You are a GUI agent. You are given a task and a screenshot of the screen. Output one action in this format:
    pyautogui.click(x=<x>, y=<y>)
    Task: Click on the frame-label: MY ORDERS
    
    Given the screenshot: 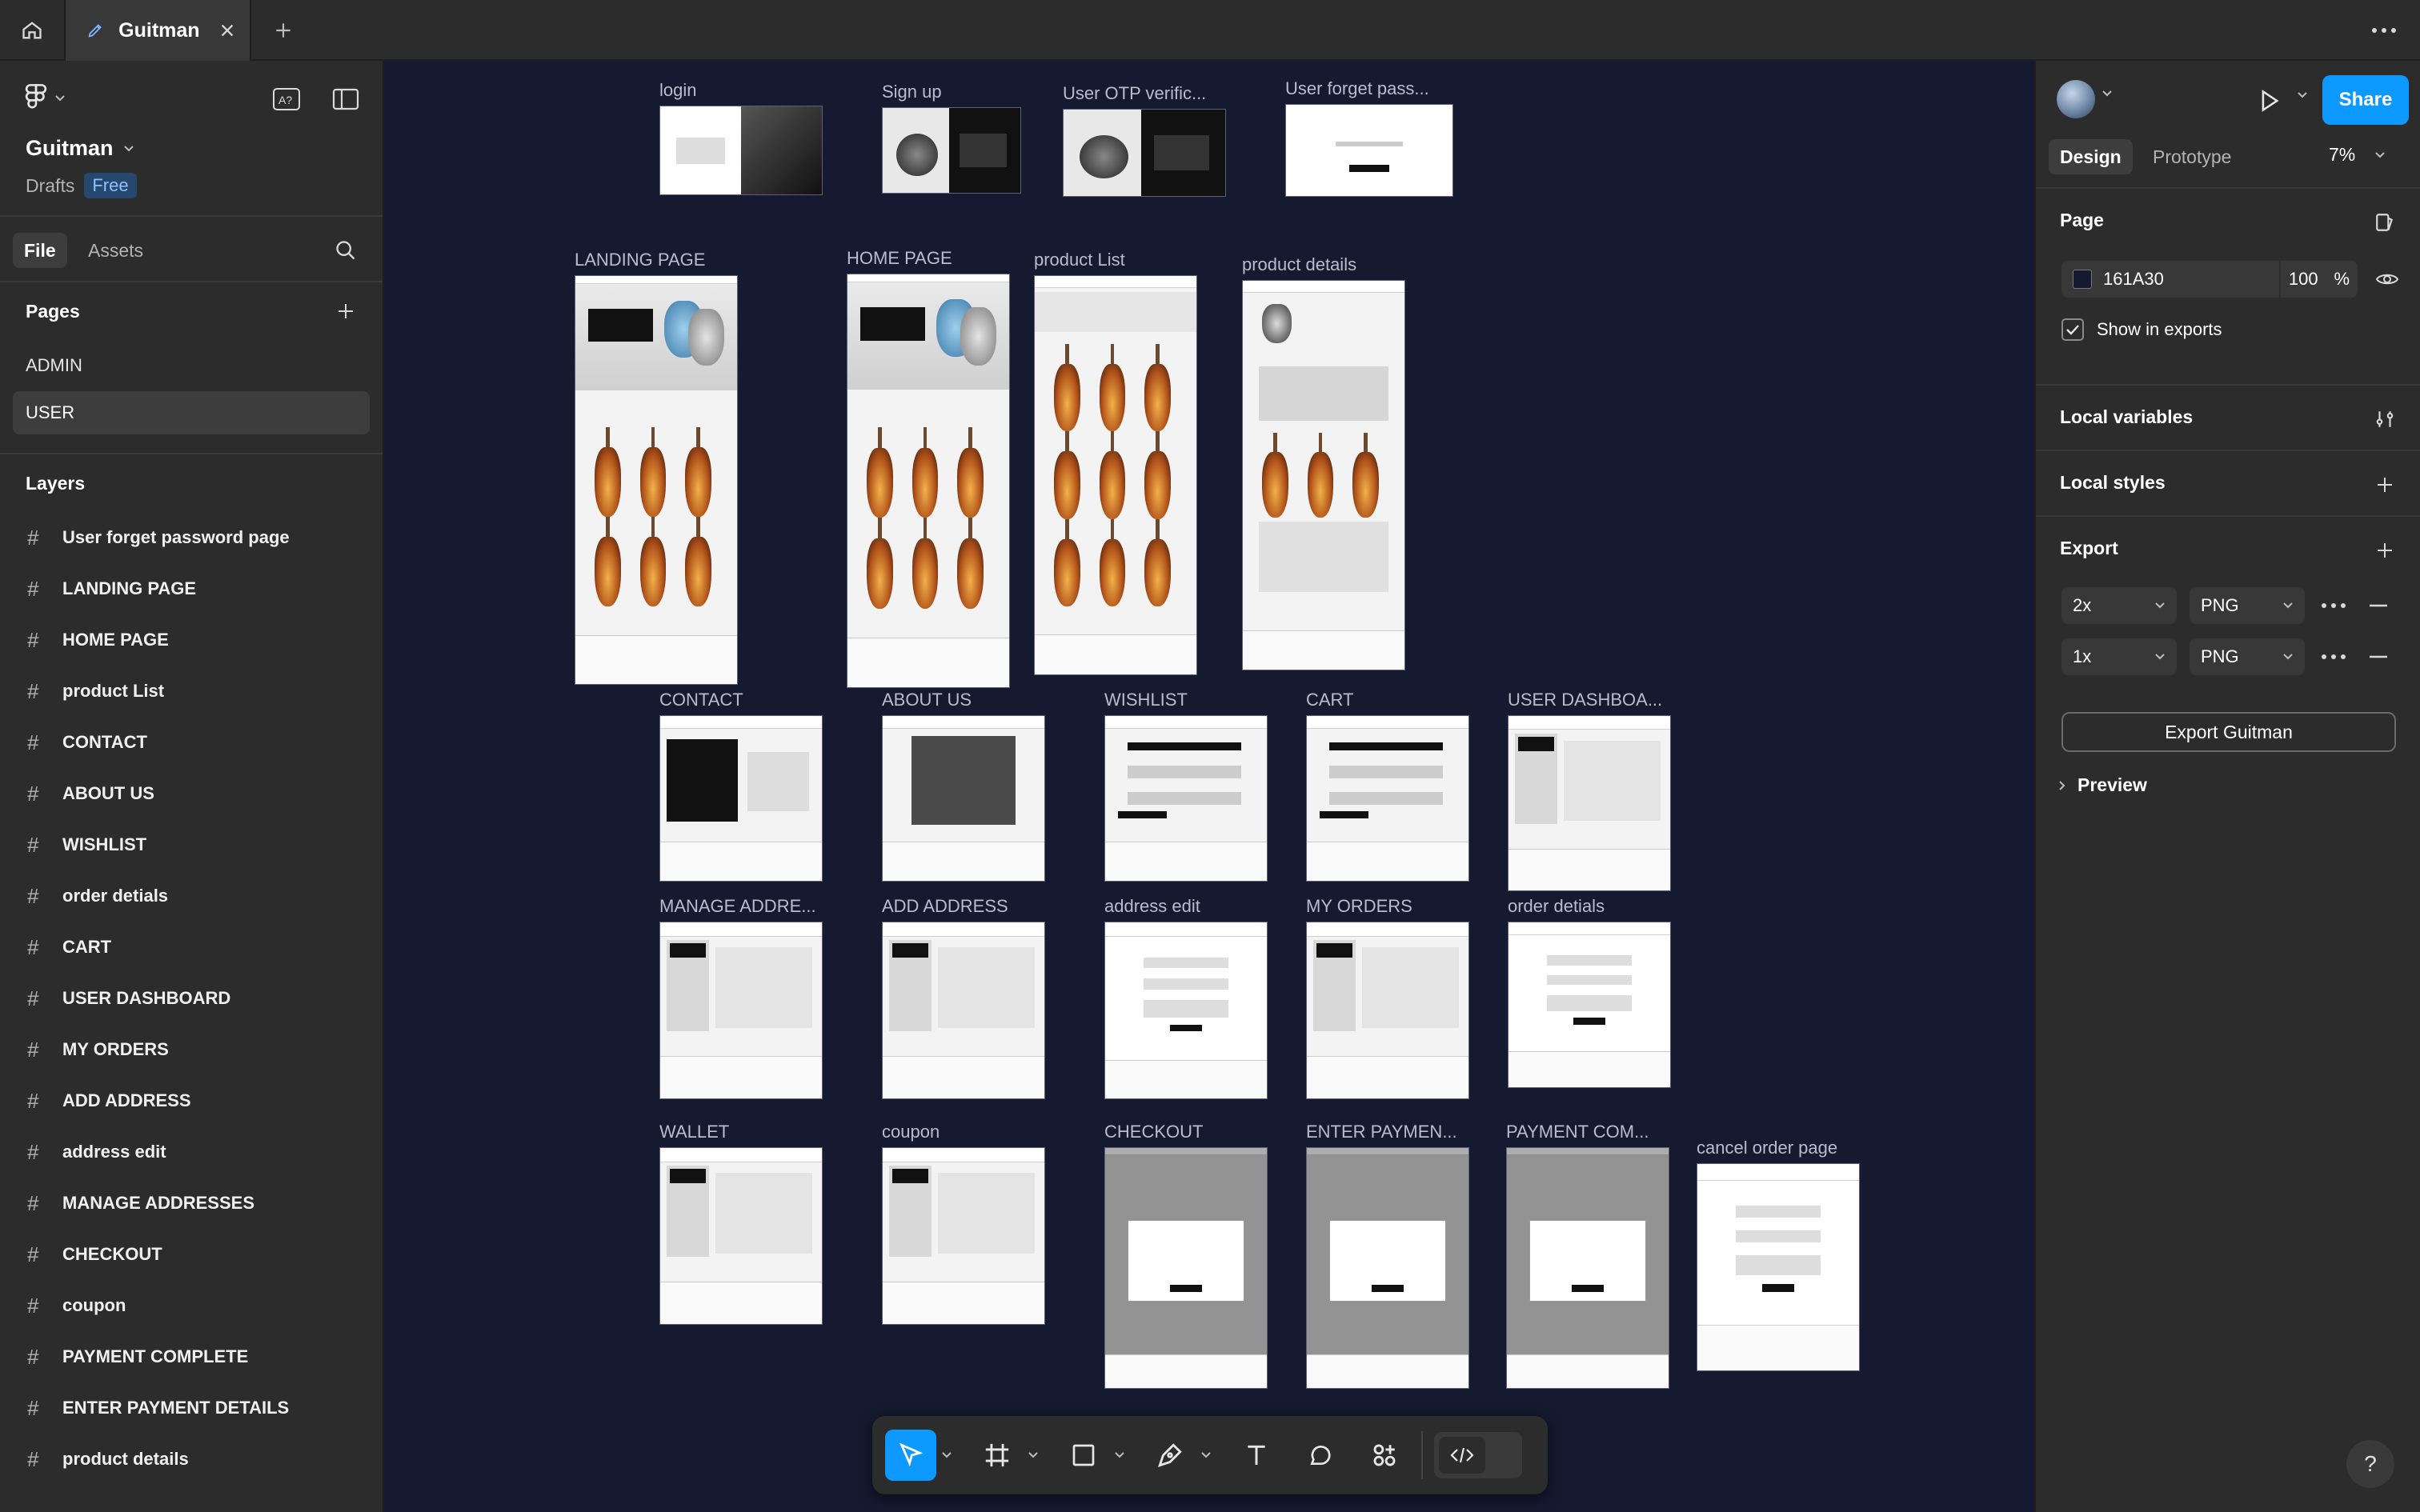 What is the action you would take?
    pyautogui.click(x=1359, y=906)
    